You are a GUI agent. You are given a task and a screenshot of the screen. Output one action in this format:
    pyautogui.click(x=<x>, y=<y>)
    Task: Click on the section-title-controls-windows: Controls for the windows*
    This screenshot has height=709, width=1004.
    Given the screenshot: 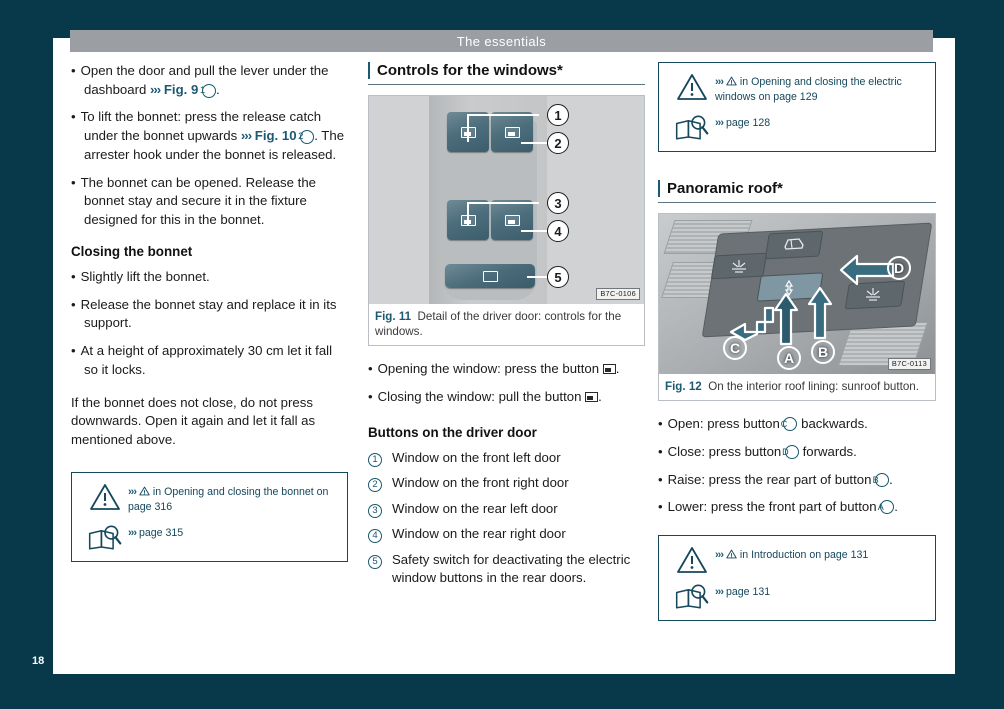 What is the action you would take?
    pyautogui.click(x=506, y=73)
    